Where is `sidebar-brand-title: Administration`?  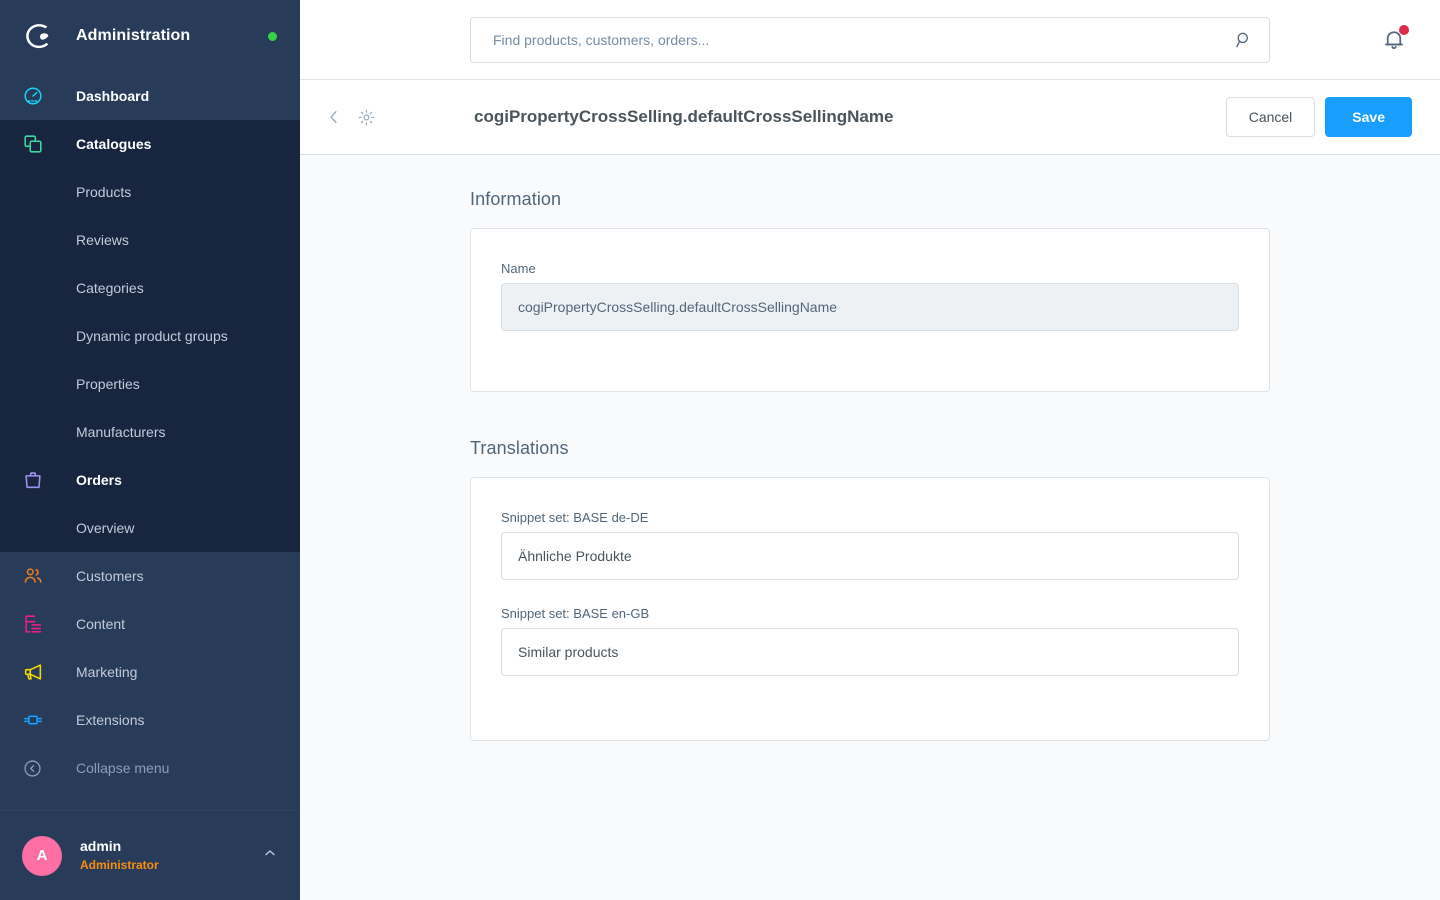
sidebar-brand-title: Administration is located at coordinates (133, 35).